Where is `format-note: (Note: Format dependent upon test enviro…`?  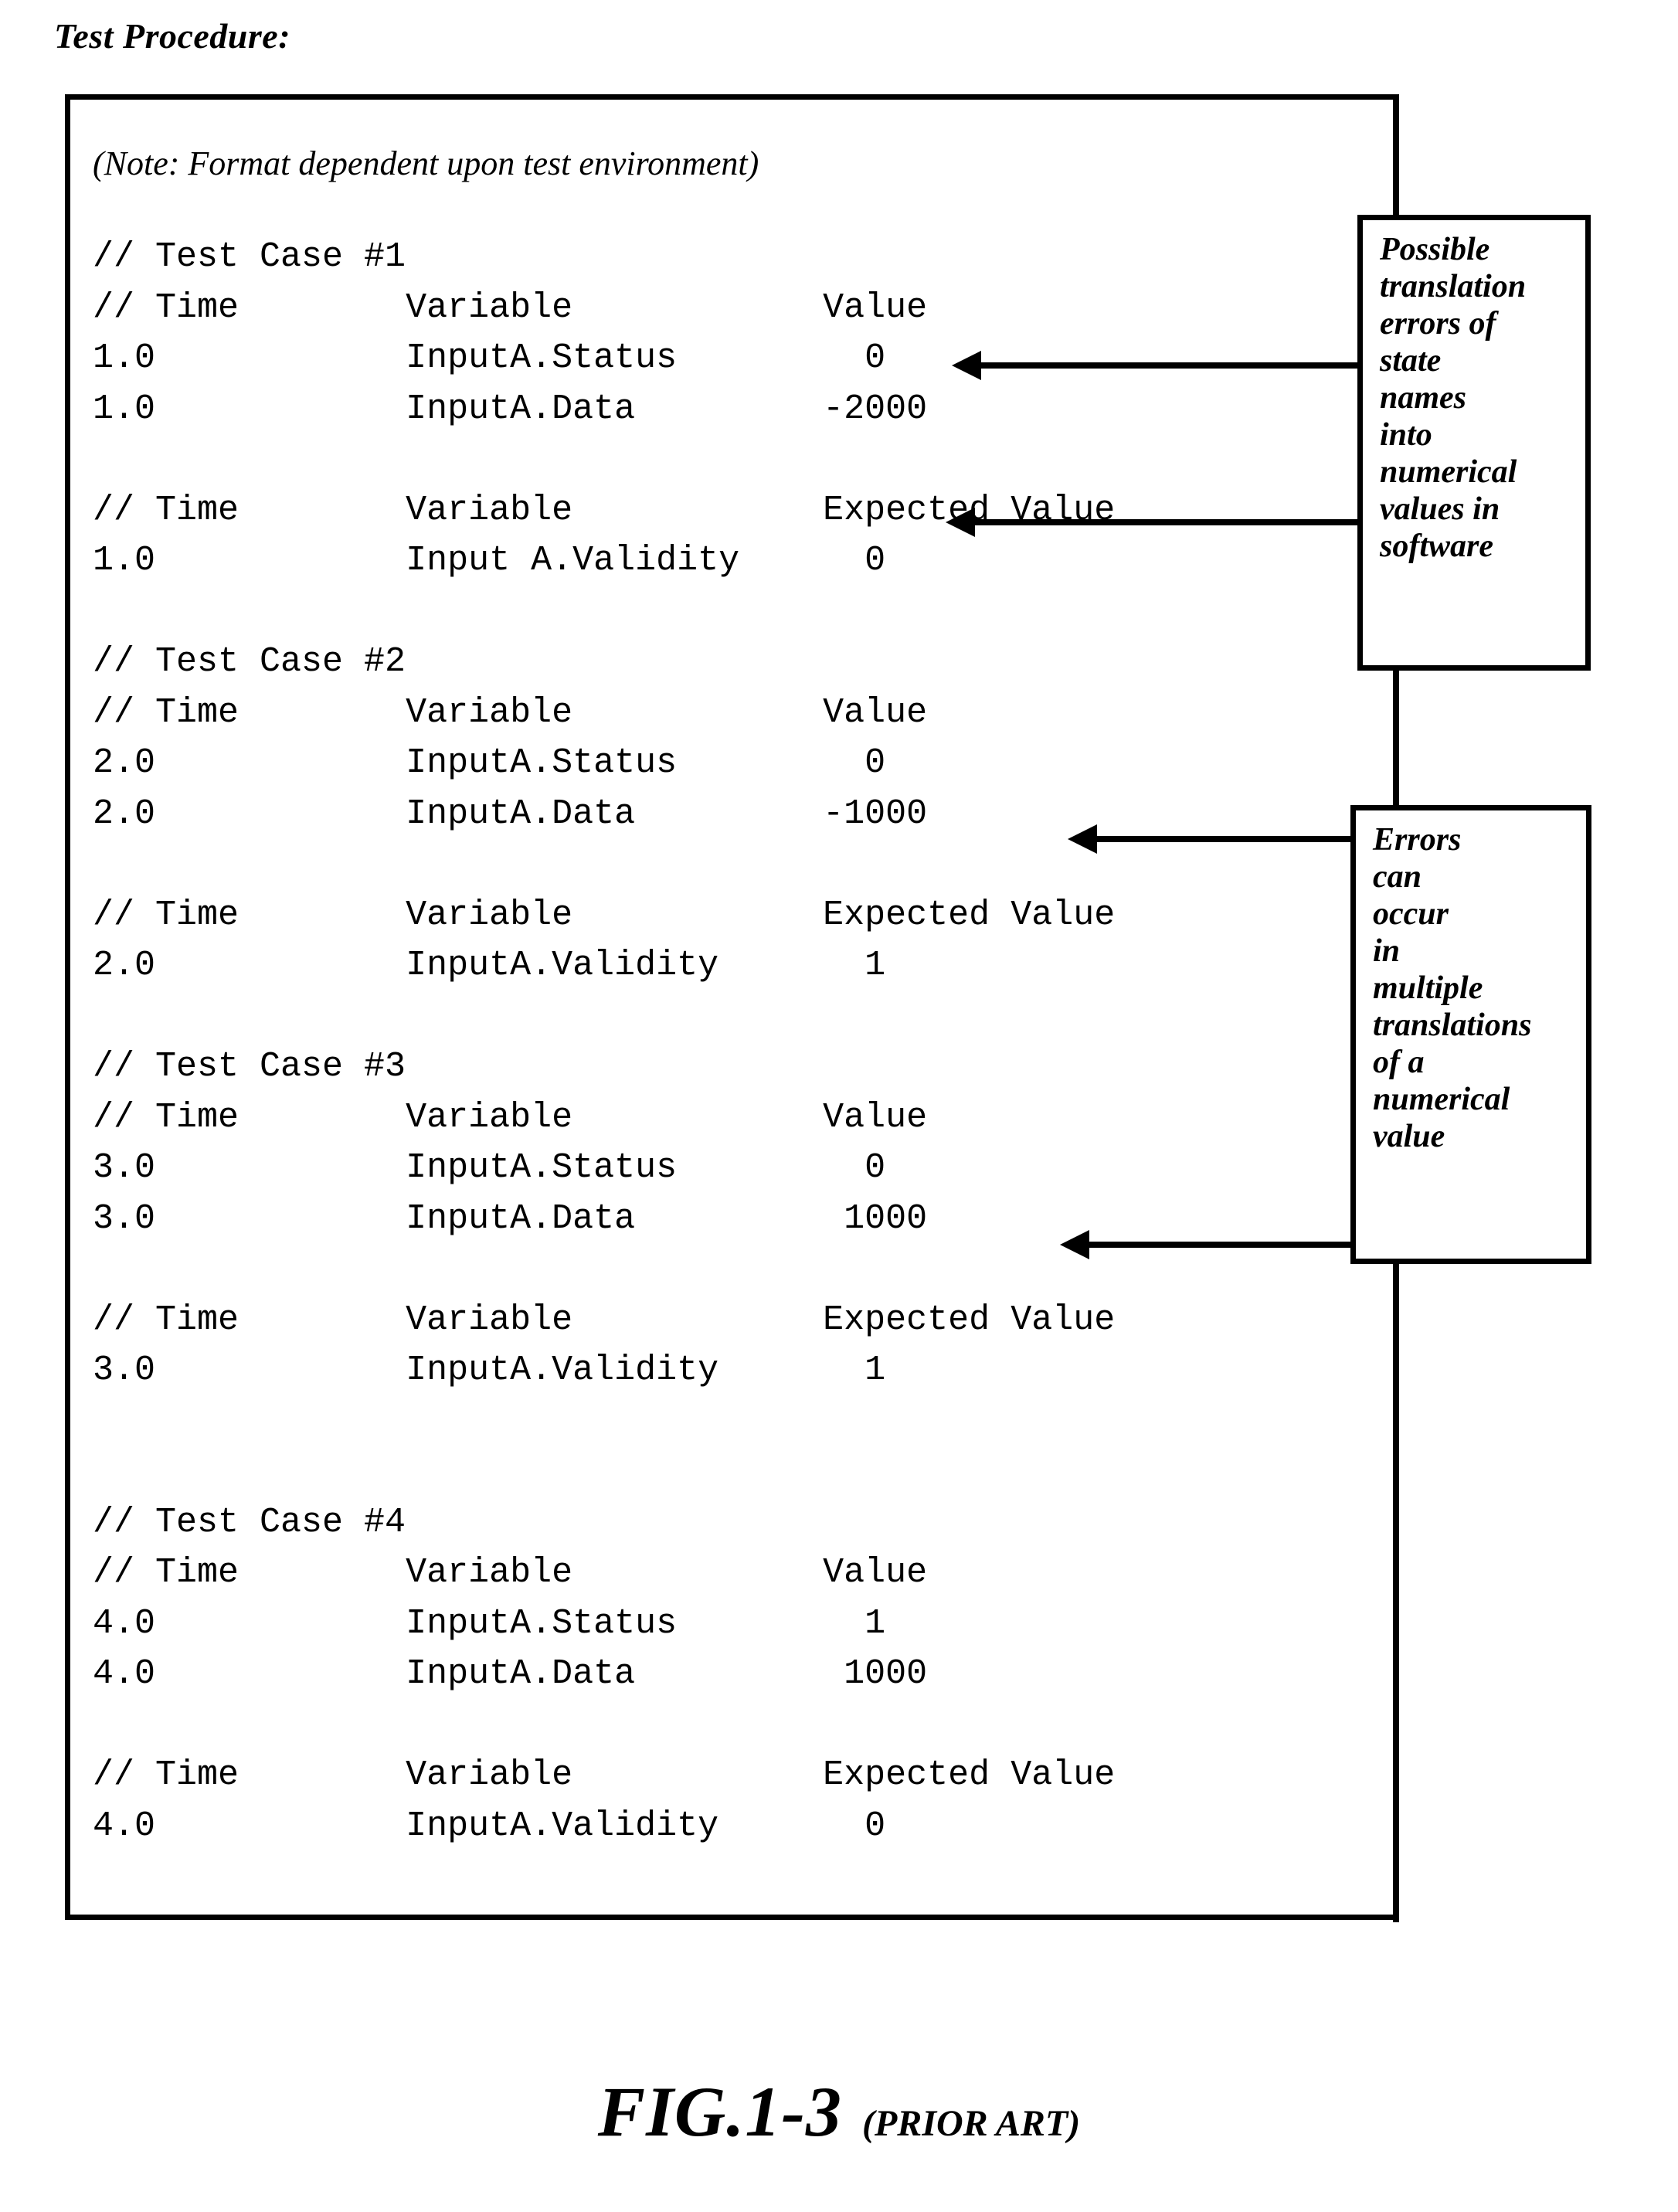 format-note: (Note: Format dependent upon test enviro… is located at coordinates (426, 163).